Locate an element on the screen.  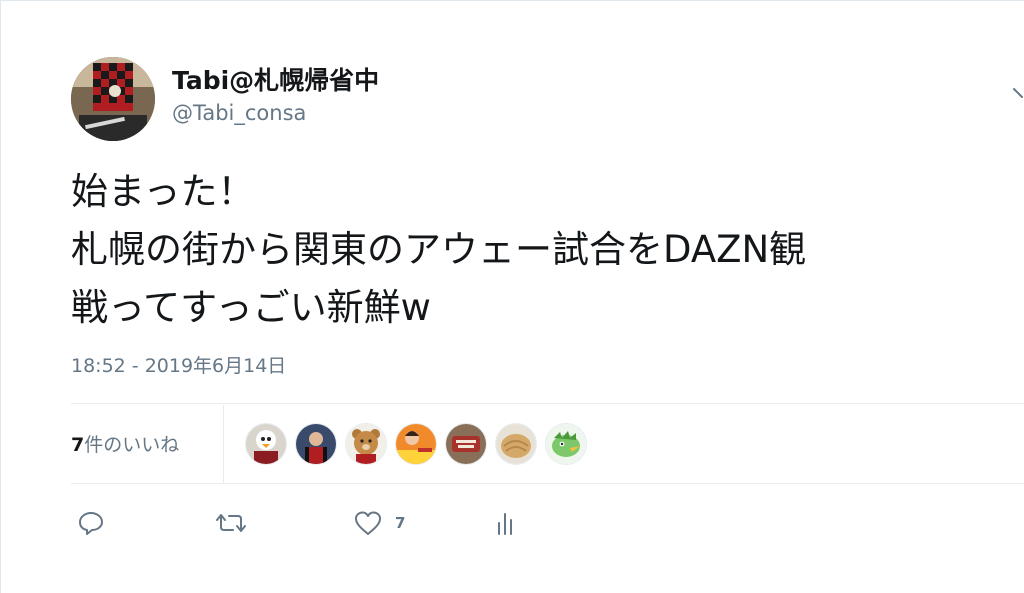
heart-icon is located at coordinates (368, 523).